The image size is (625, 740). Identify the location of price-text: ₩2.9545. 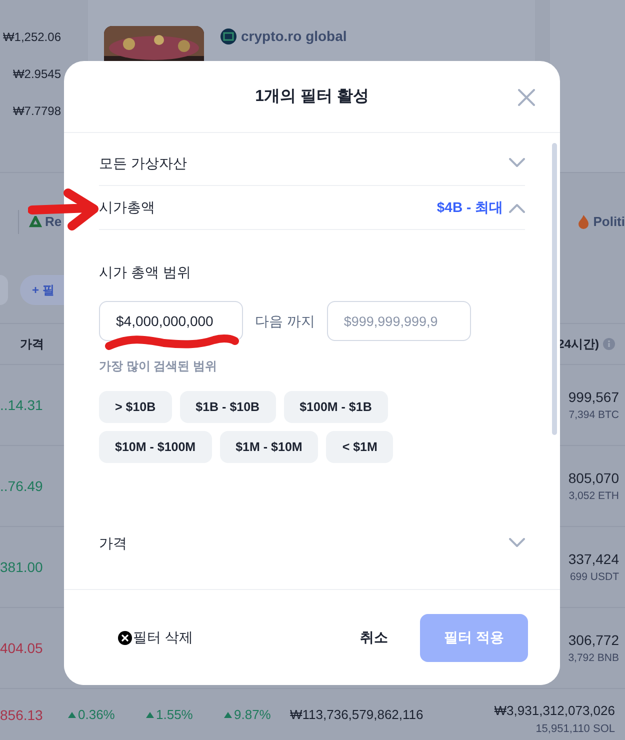
(36, 74).